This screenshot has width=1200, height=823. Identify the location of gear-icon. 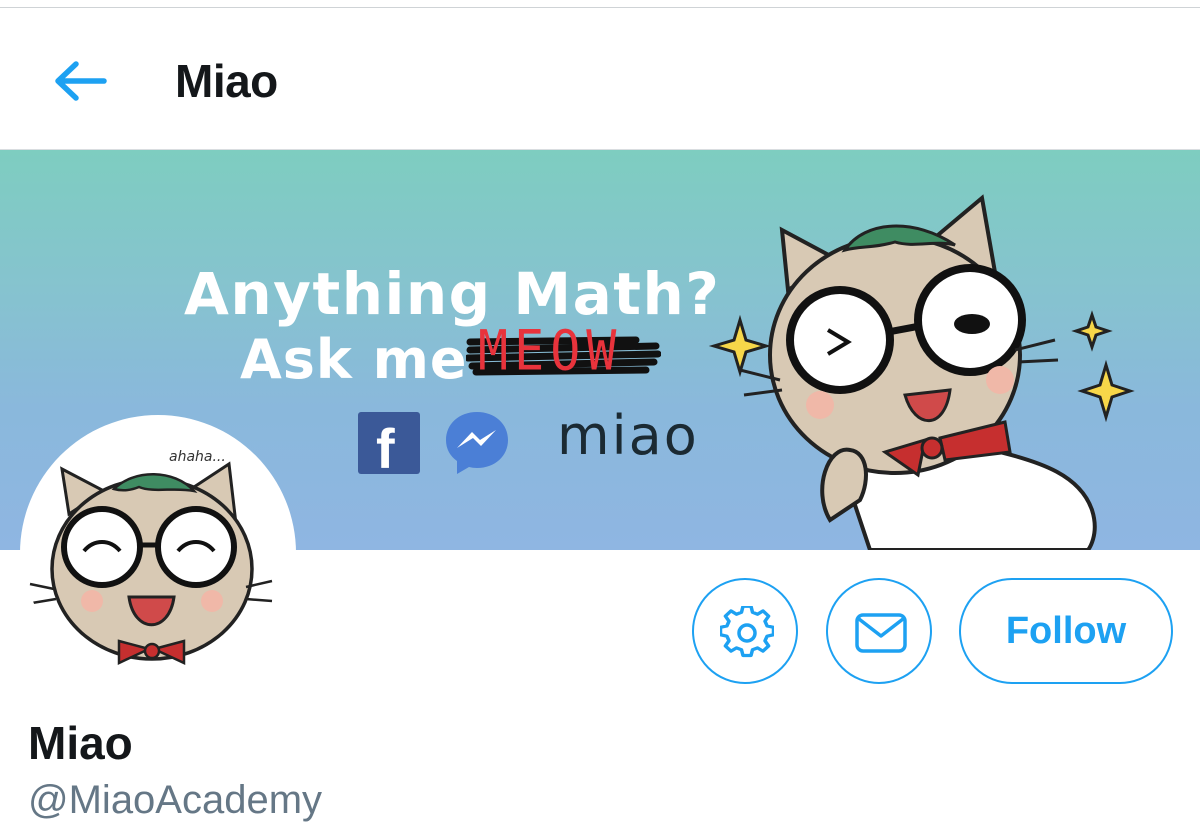
(747, 632).